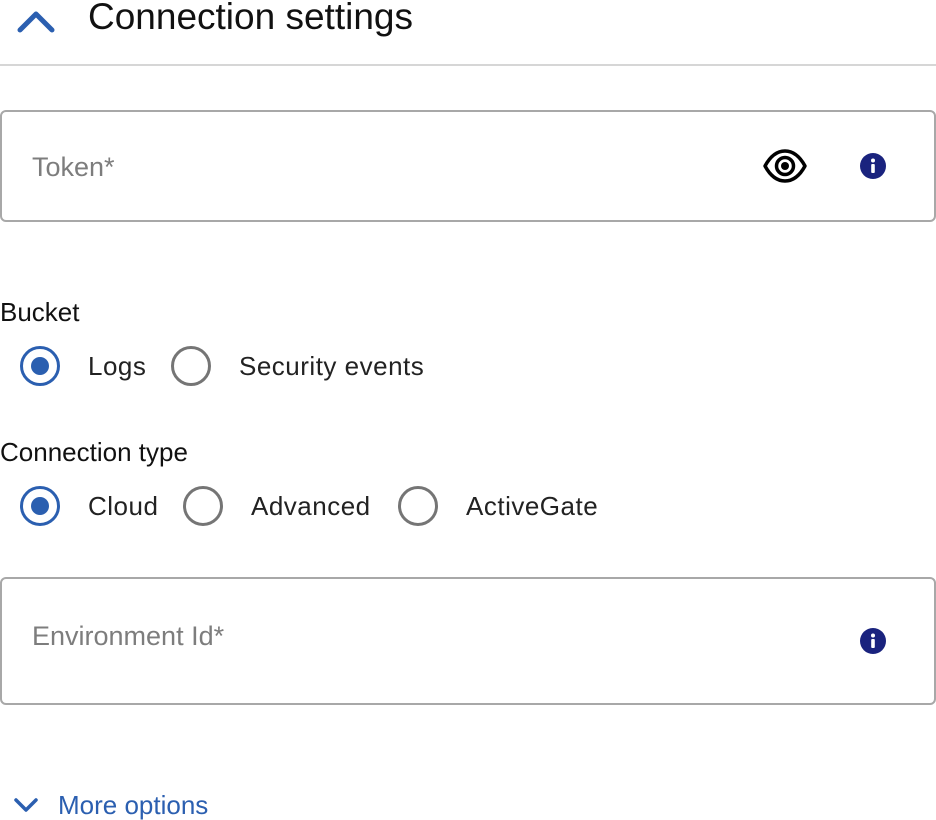 Image resolution: width=936 pixels, height=820 pixels. I want to click on bucket-radio-logs: Logs, so click(83, 366).